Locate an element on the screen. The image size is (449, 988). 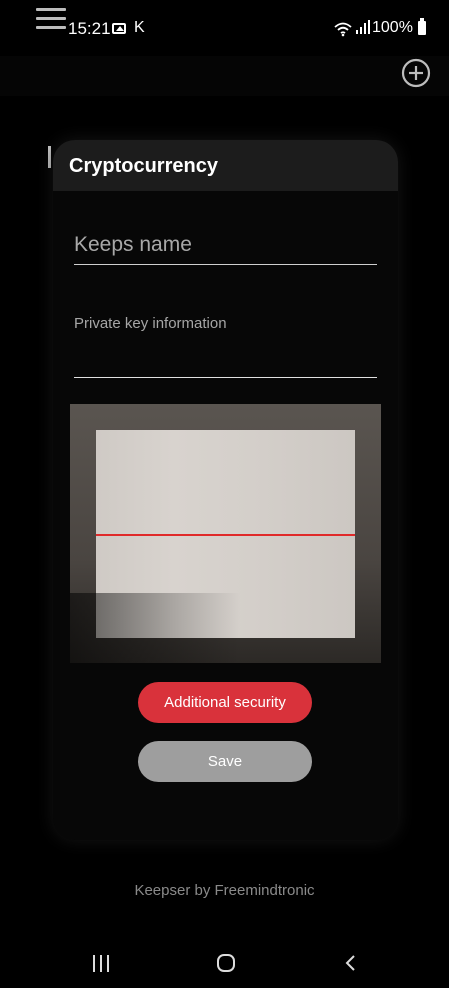
battery-percent: 100% is located at coordinates (392, 27).